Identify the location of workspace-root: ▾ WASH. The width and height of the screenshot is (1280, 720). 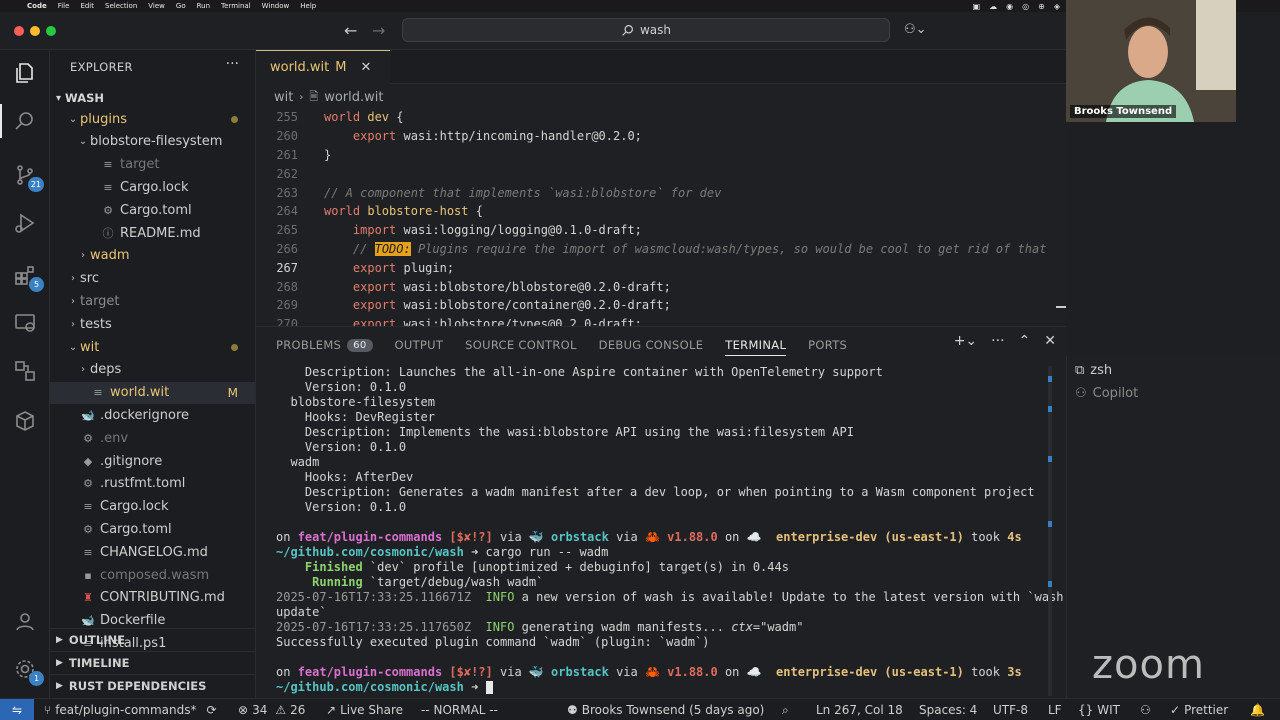
(152, 98).